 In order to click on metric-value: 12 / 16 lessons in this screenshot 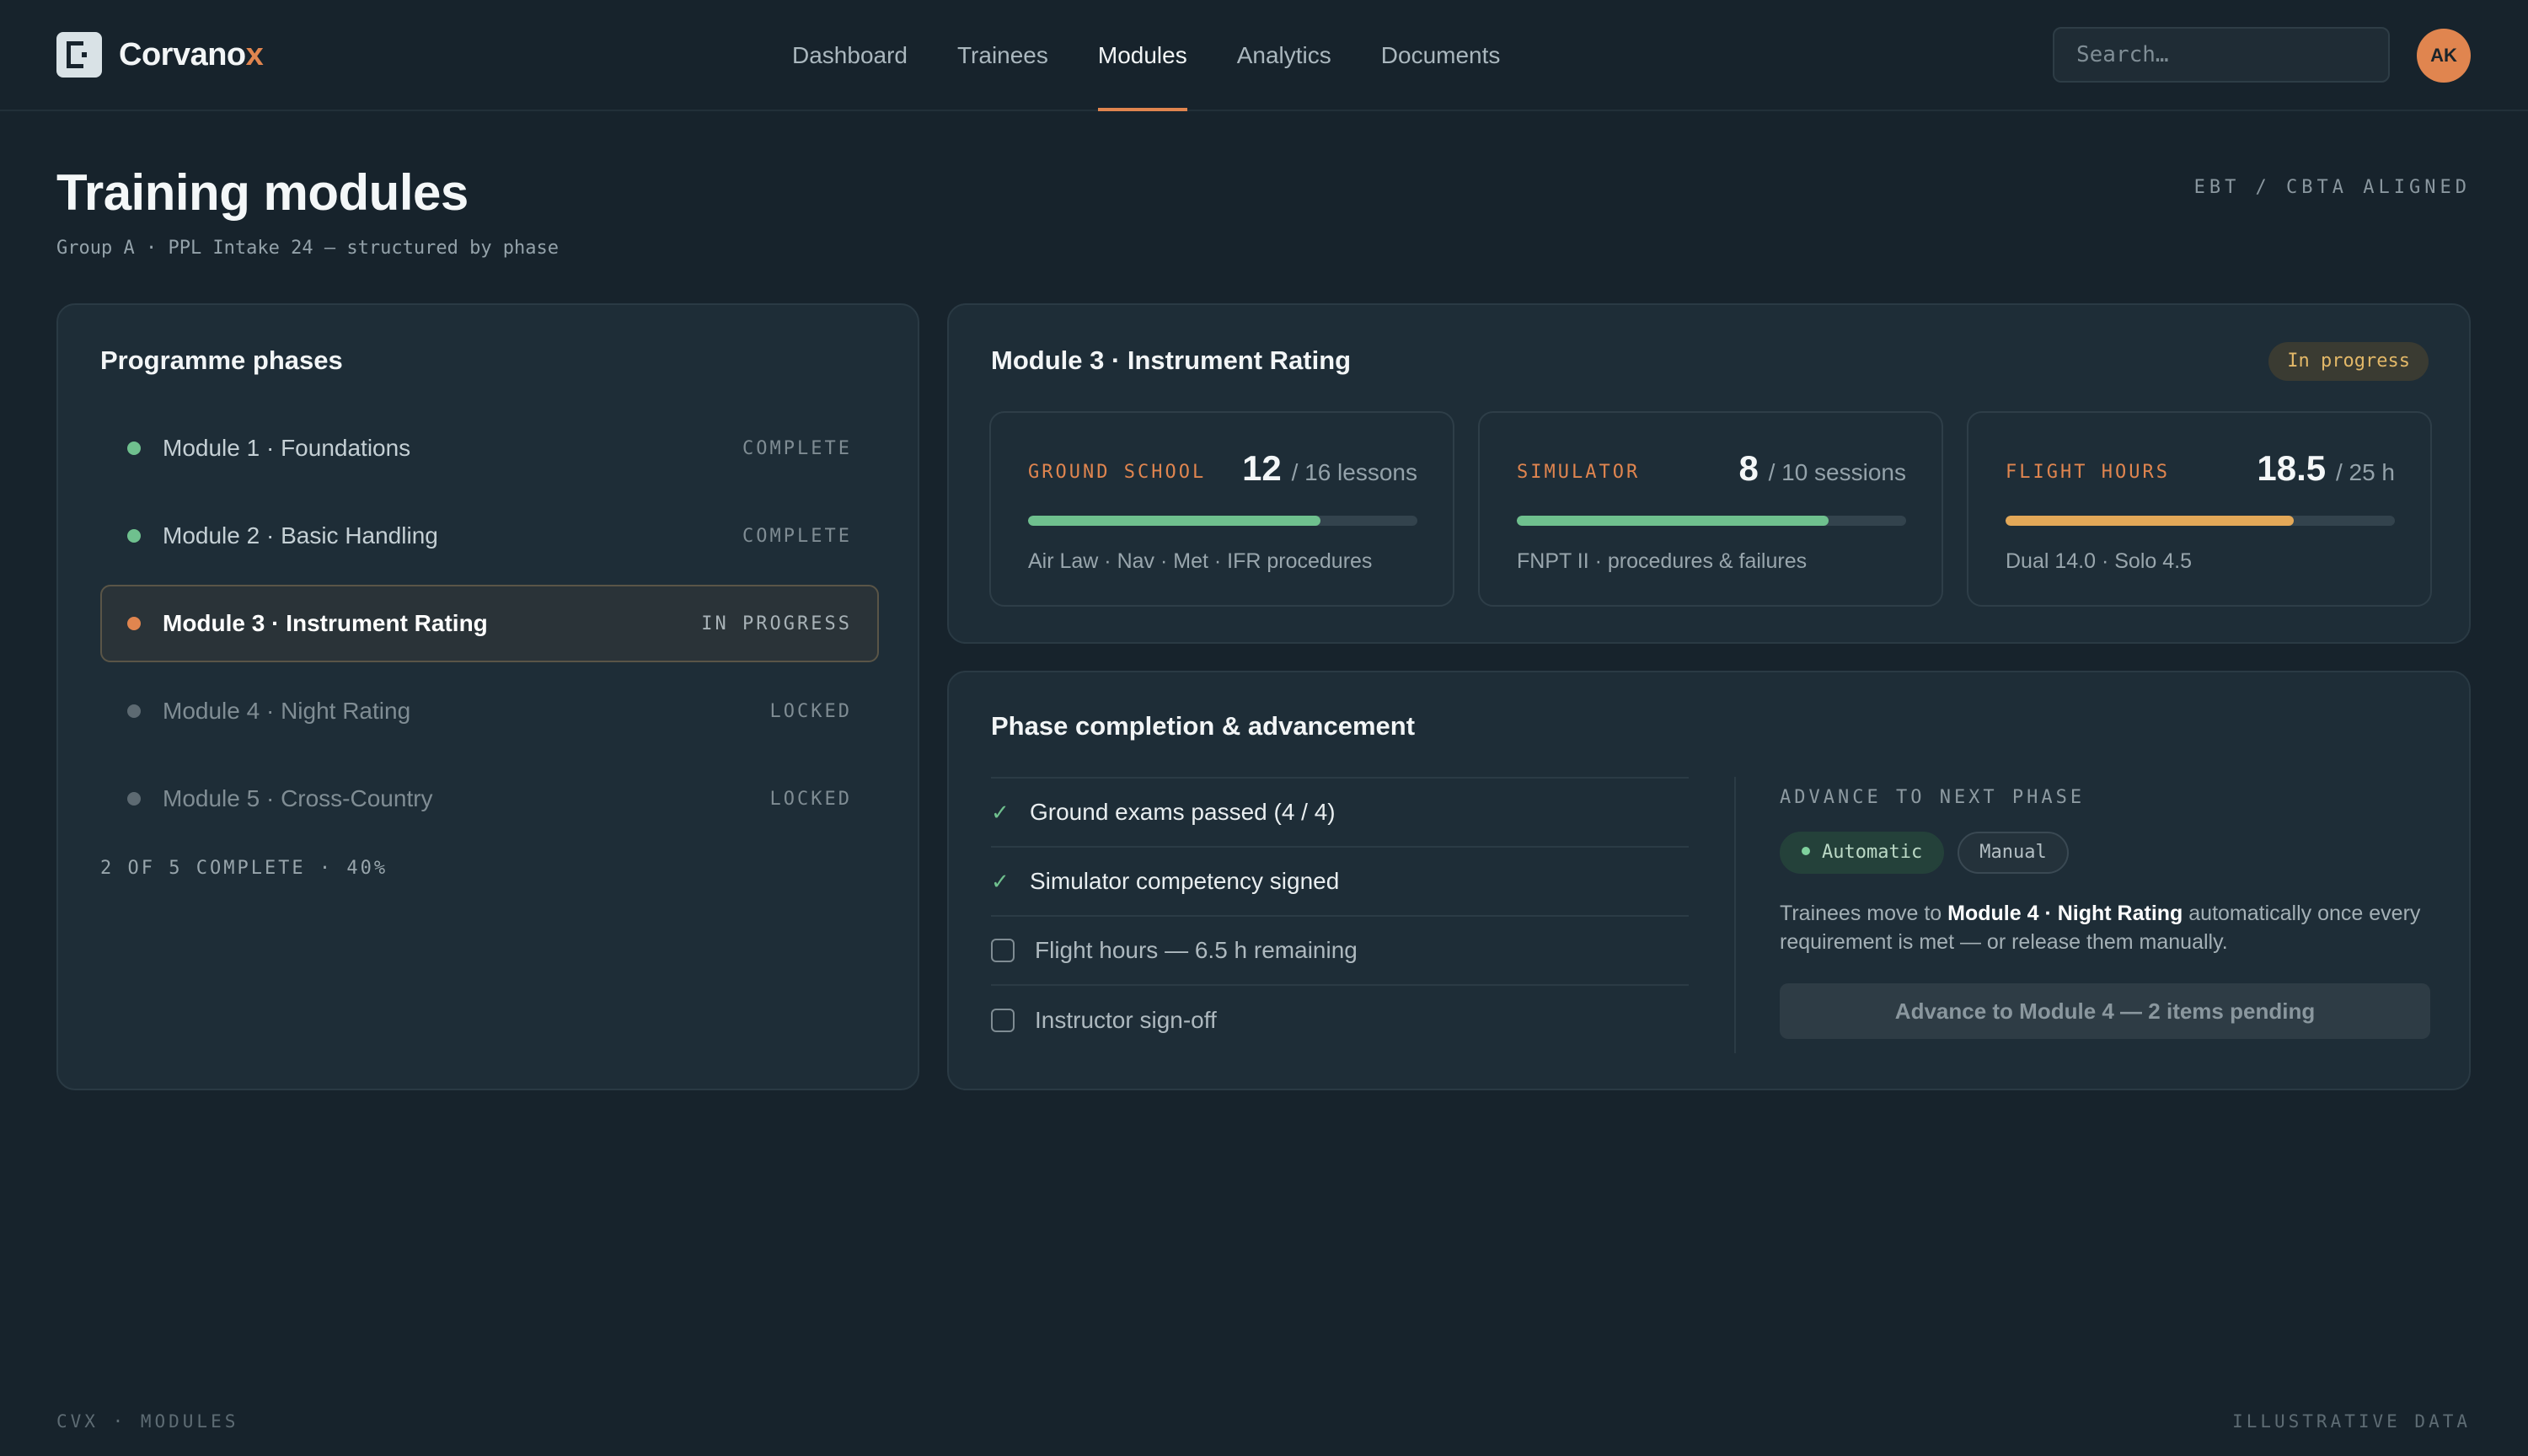, I will do `click(1329, 468)`.